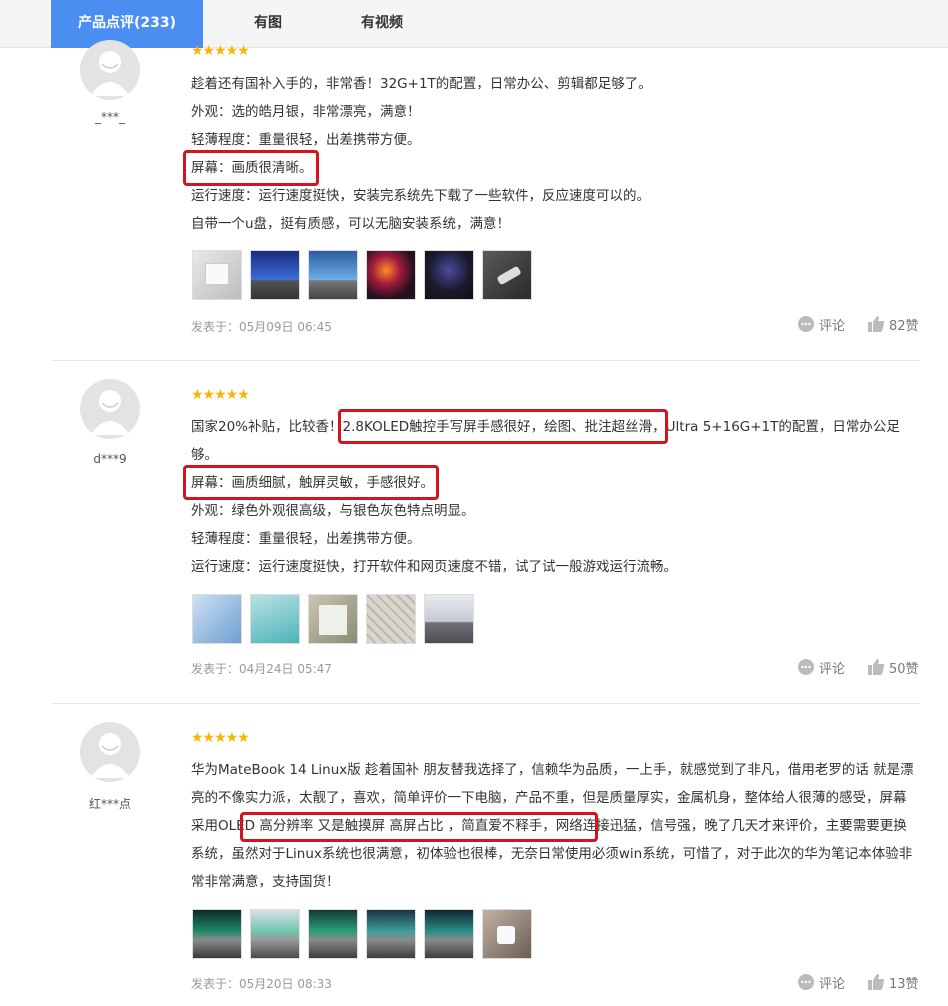  I want to click on review-line: 运行速度：运行速度挺快，打开软件和网页速度不错，试了试一般游戏运行流畅。, so click(434, 567).